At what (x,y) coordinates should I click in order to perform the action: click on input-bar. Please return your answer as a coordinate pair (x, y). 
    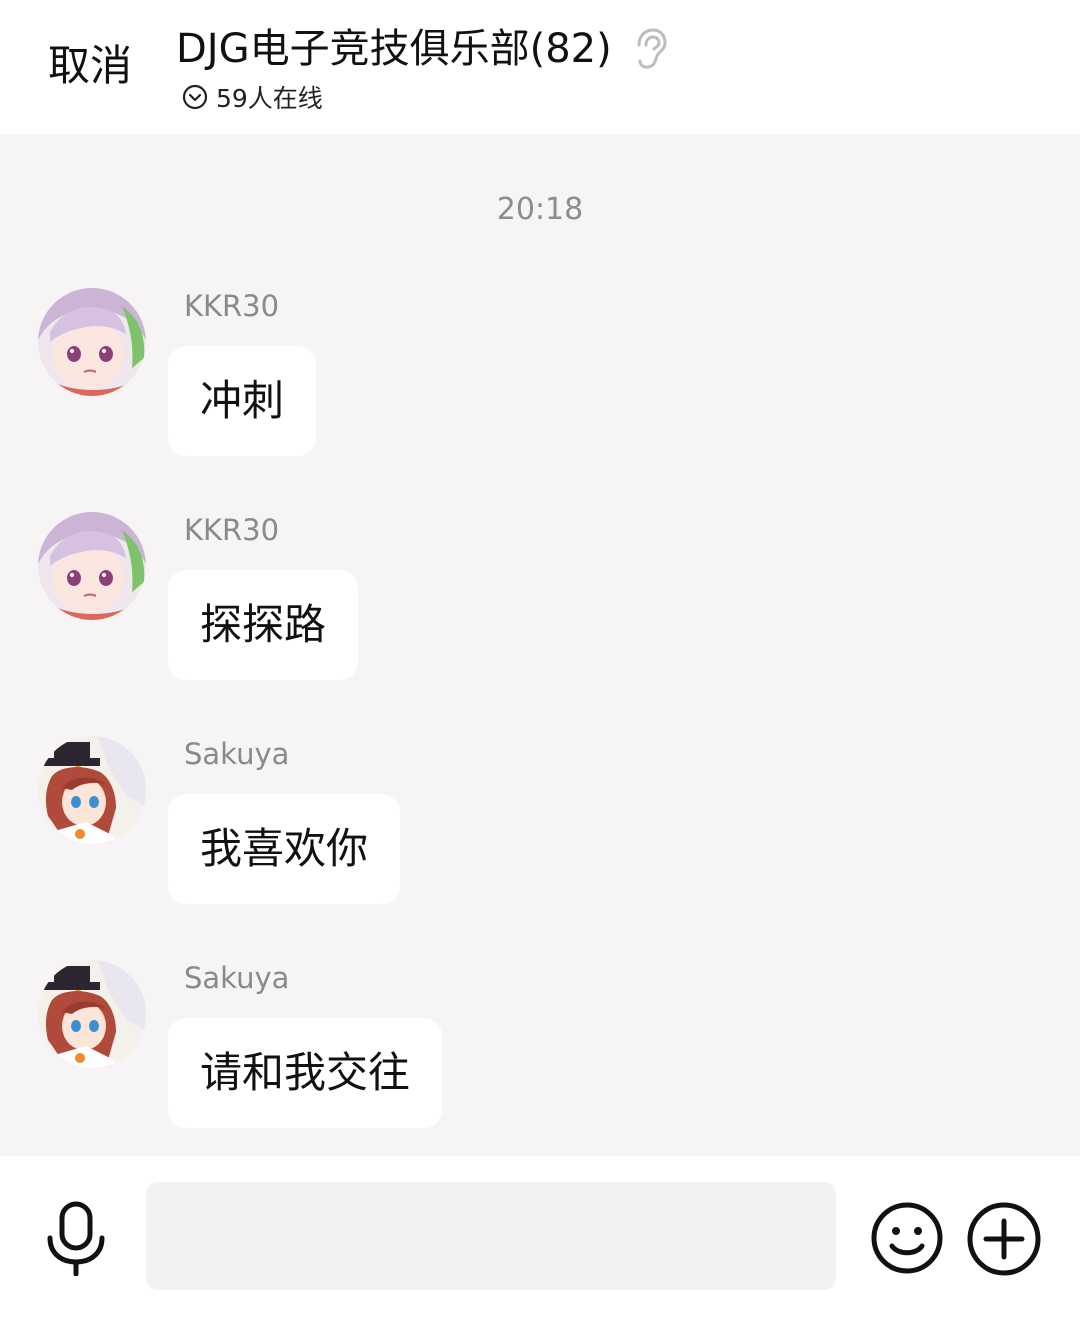
    Looking at the image, I should click on (540, 1237).